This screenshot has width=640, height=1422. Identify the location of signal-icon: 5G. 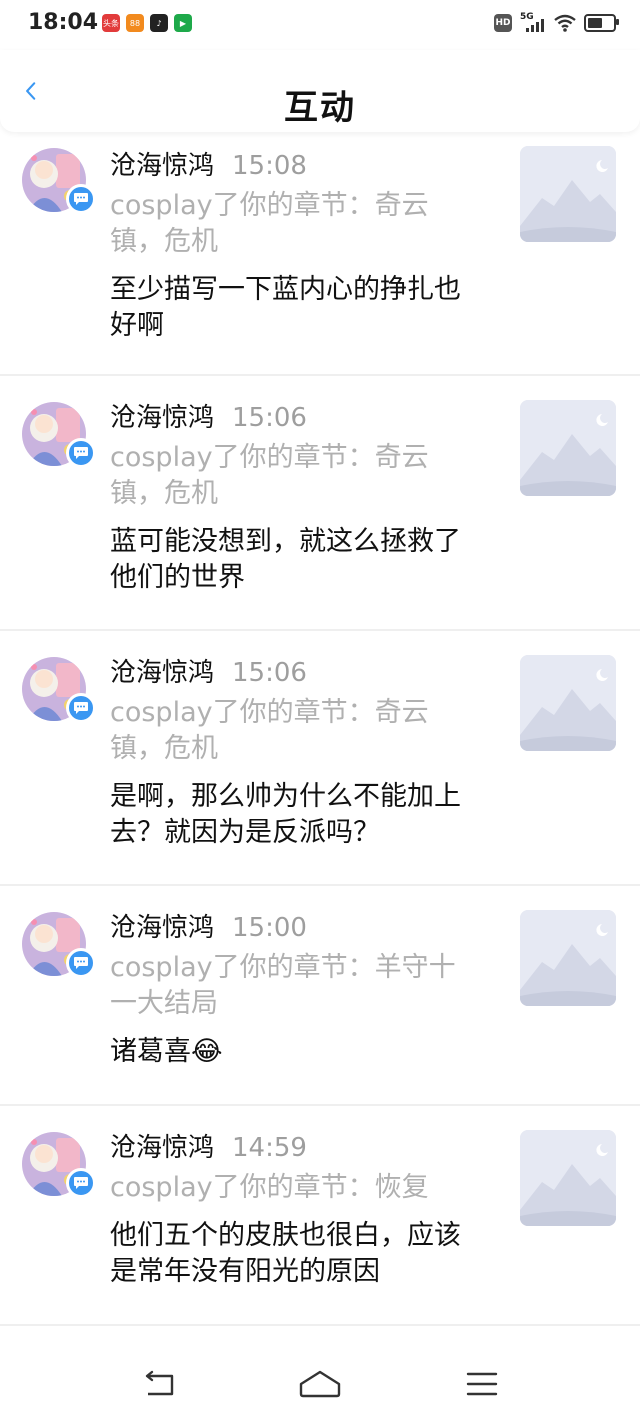
(533, 23).